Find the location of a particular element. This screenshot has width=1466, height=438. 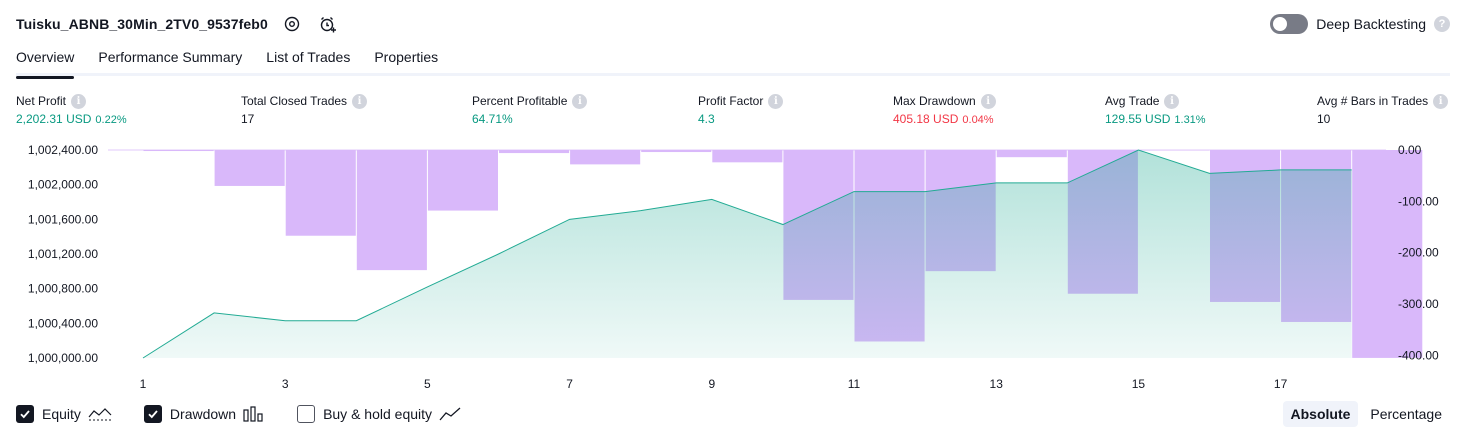

drawdown-checkbox is located at coordinates (152, 414).